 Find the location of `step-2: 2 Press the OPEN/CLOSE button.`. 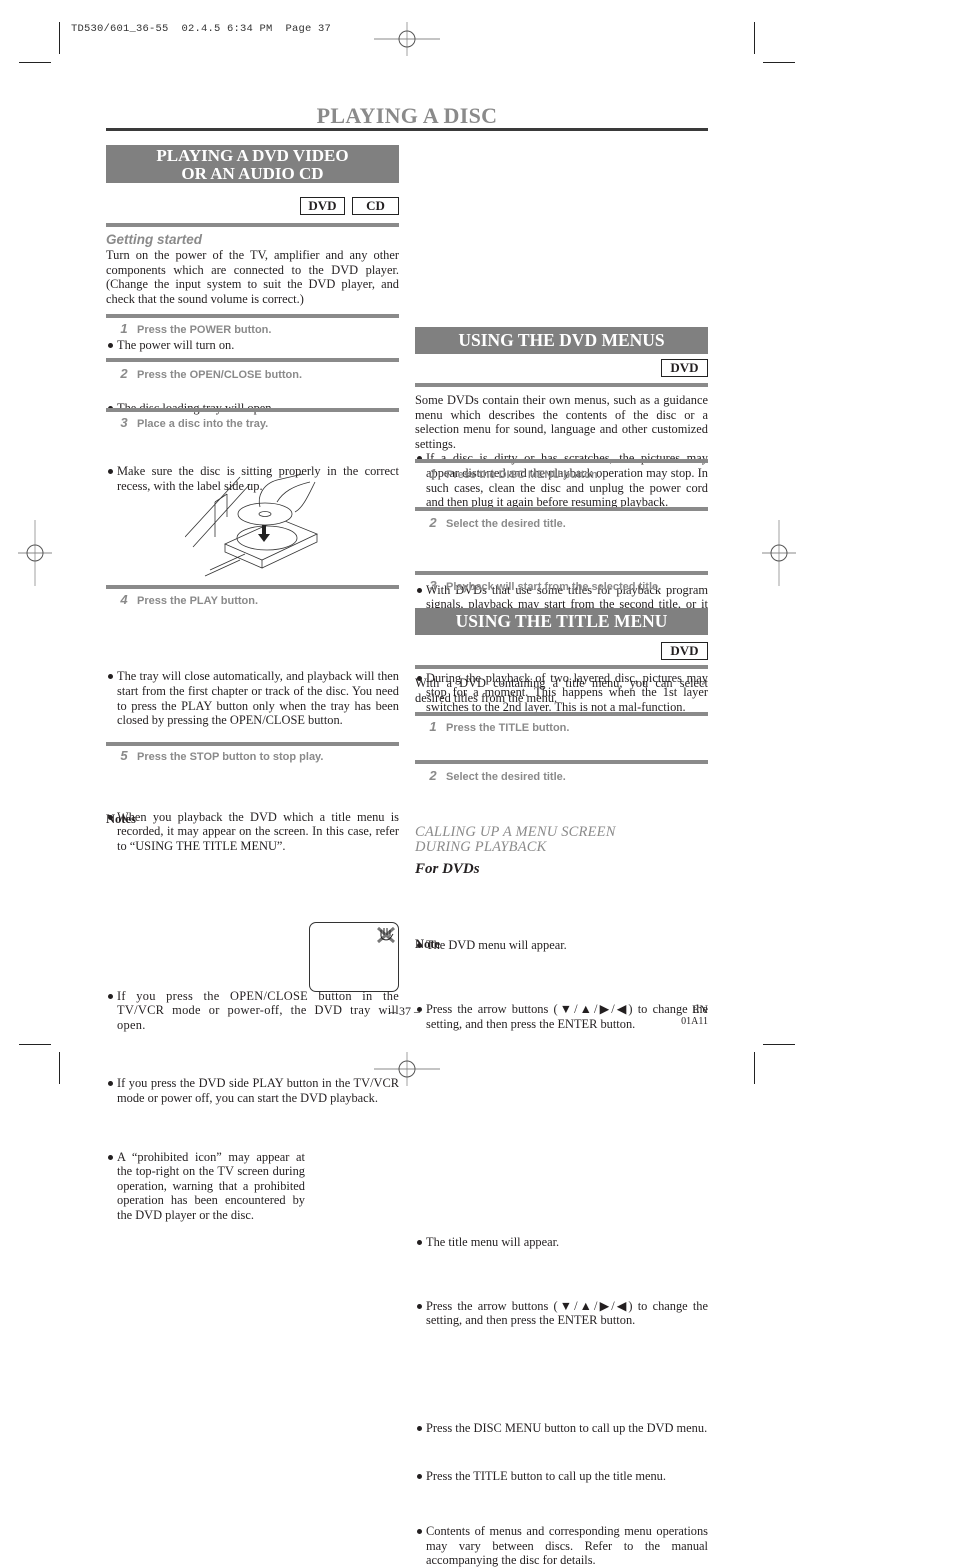

step-2: 2 Press the OPEN/CLOSE button. is located at coordinates (211, 373).